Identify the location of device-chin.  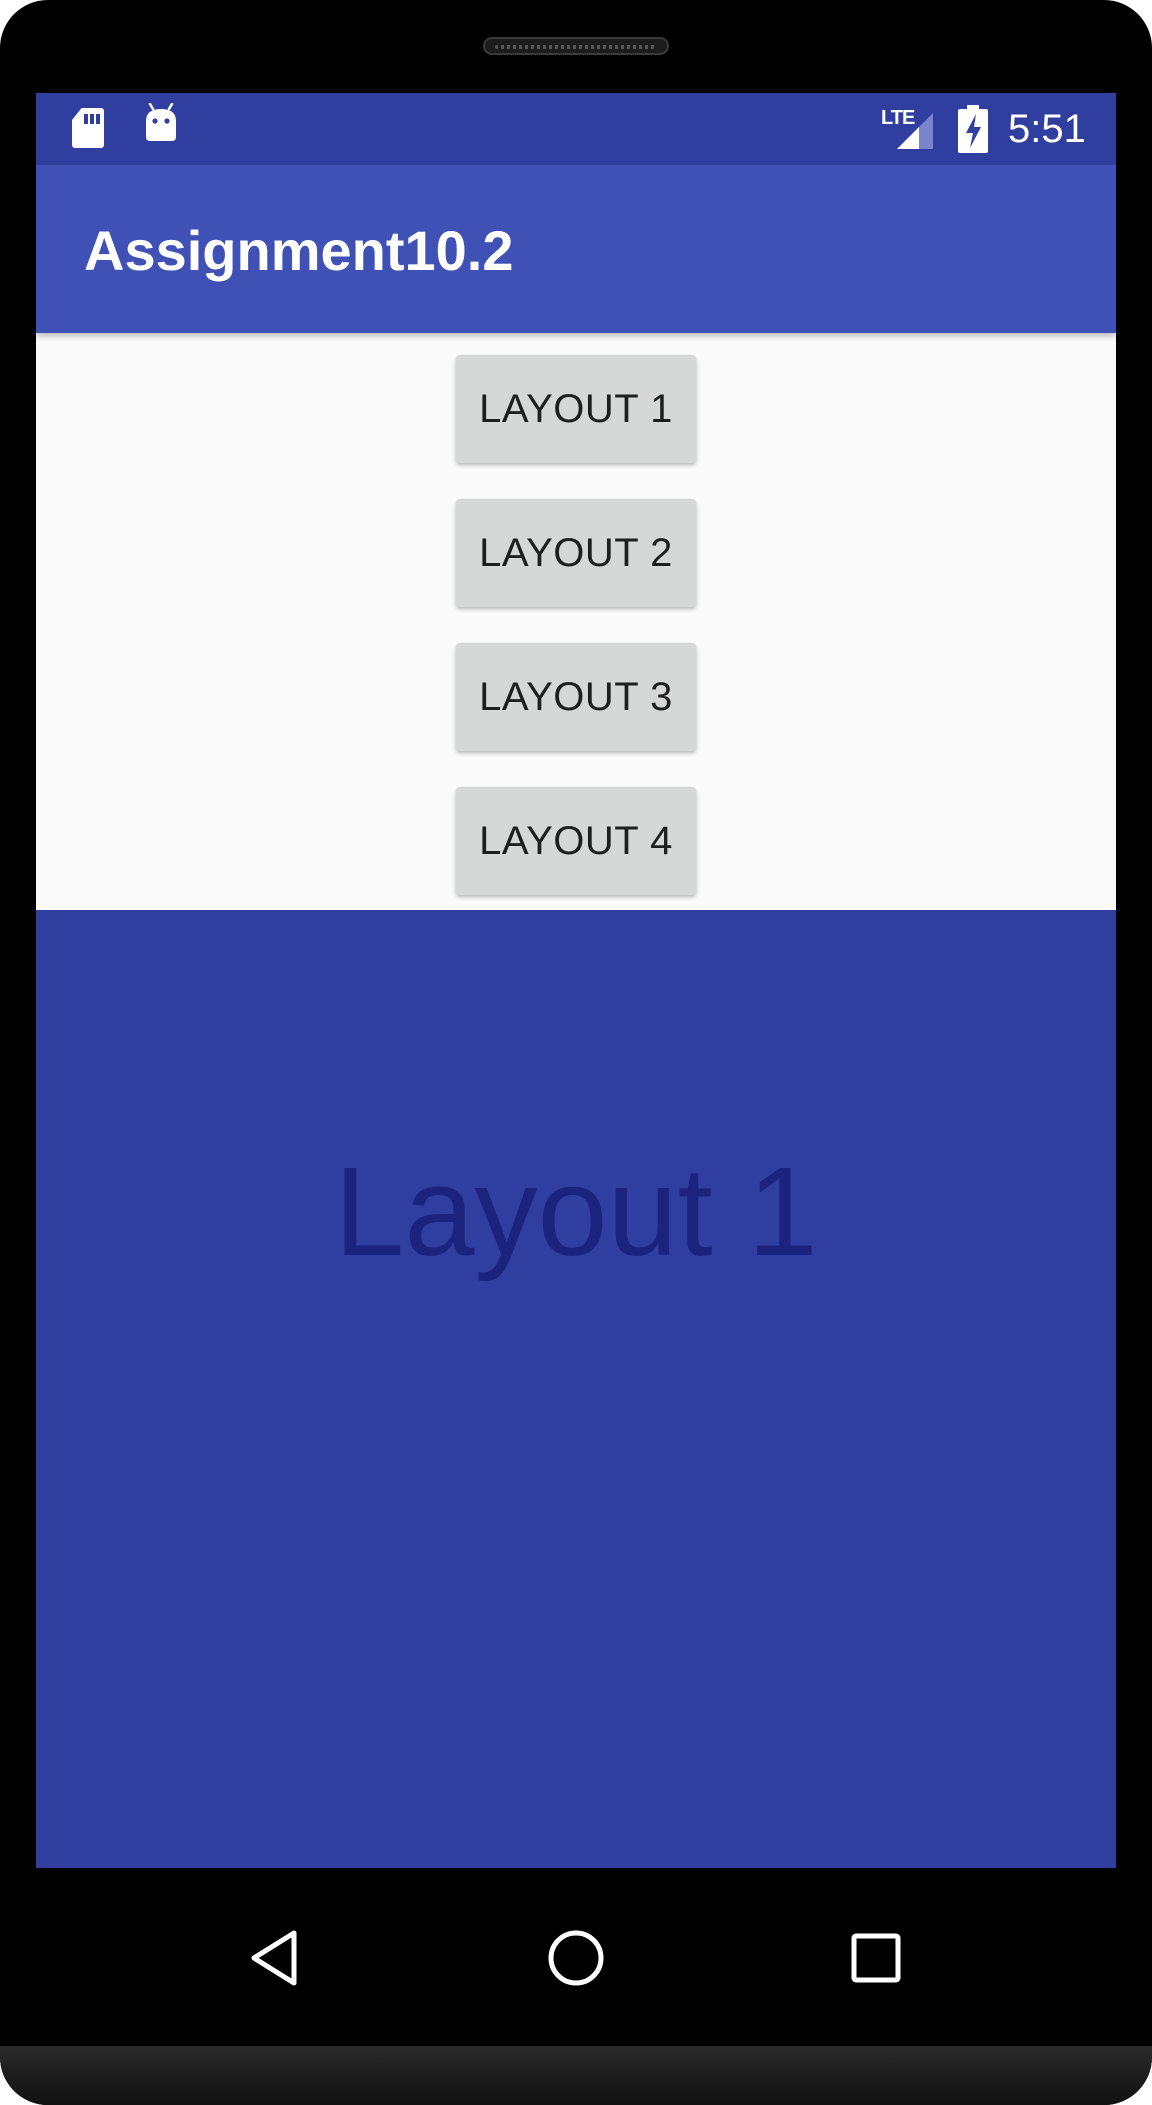
(576, 2075).